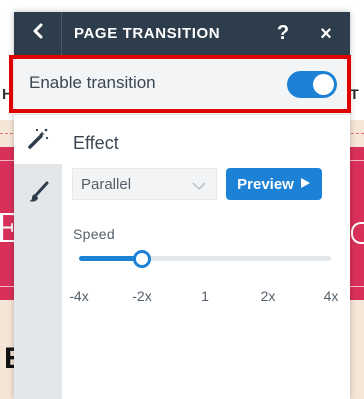 The width and height of the screenshot is (364, 399). I want to click on toggle-knob, so click(323, 84).